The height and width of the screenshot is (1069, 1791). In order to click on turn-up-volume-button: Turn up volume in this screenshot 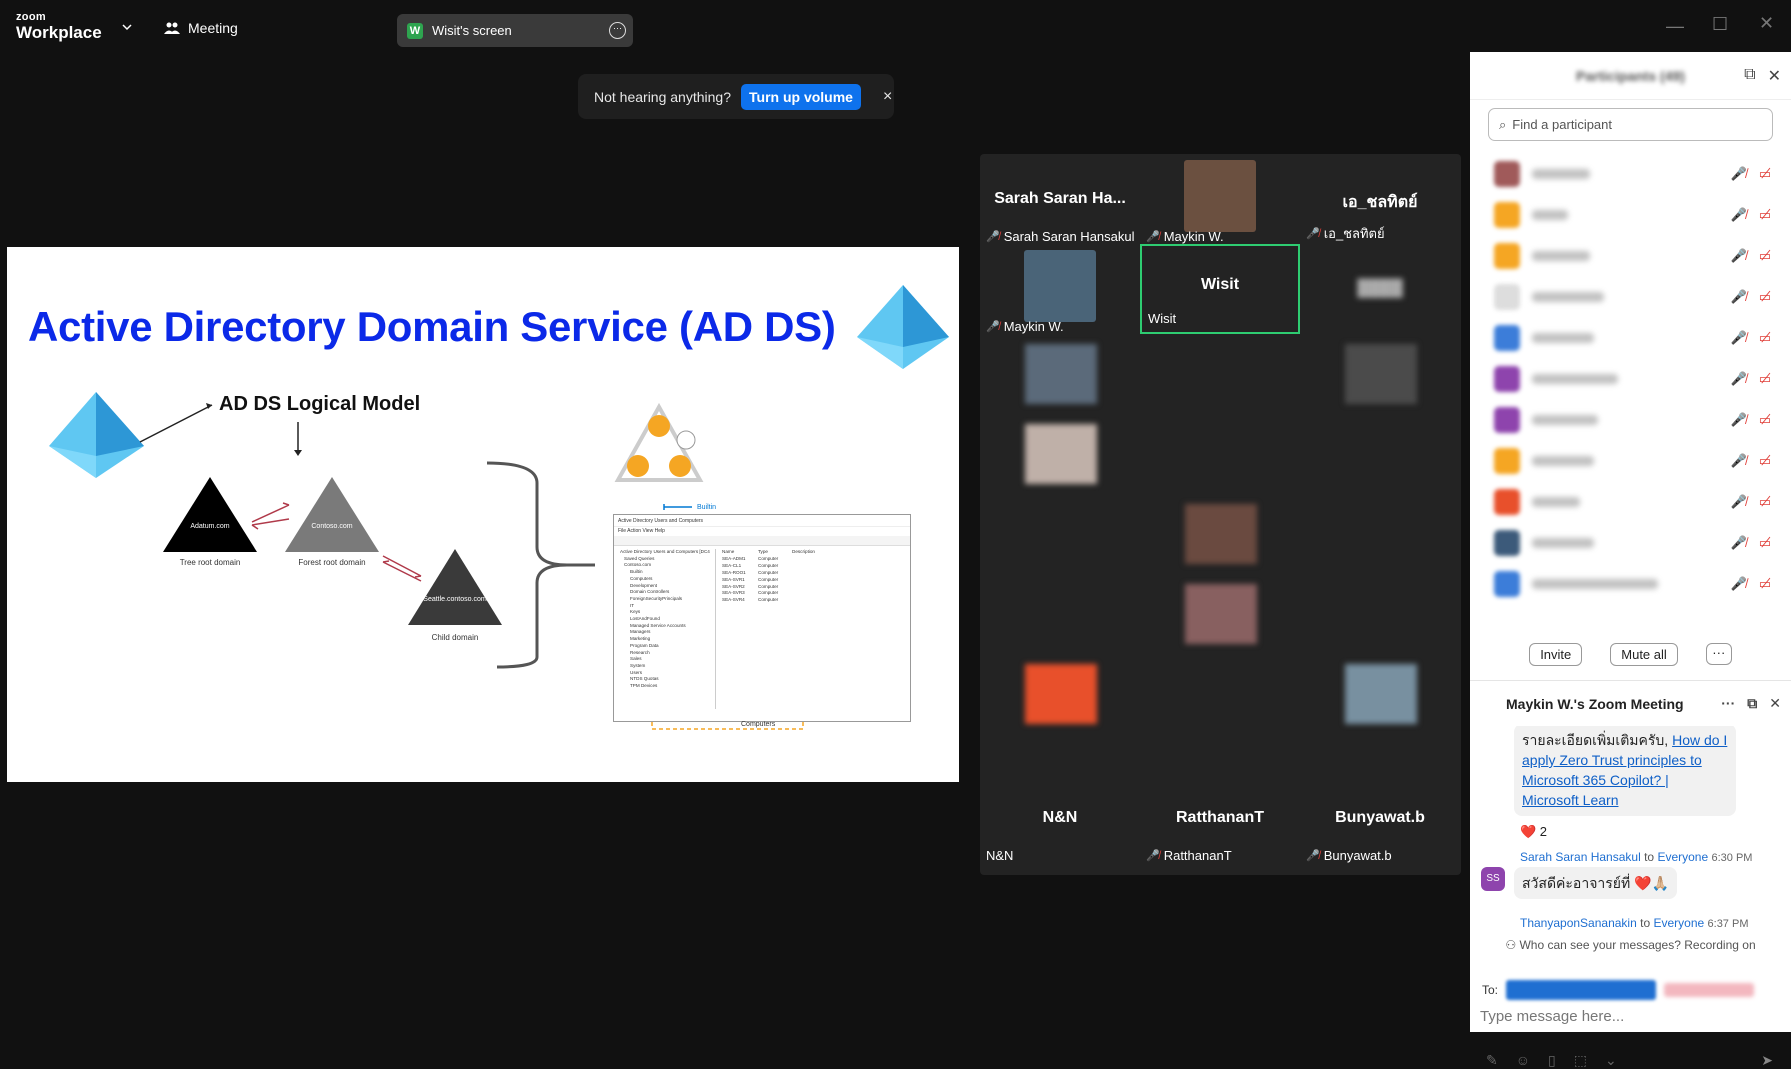, I will do `click(801, 96)`.